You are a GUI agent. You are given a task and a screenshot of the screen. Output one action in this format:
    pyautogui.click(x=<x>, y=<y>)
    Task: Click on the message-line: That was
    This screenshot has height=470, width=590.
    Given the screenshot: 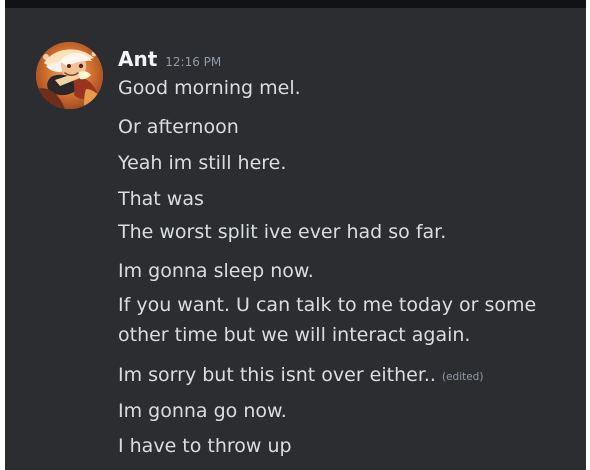 What is the action you would take?
    pyautogui.click(x=161, y=199)
    